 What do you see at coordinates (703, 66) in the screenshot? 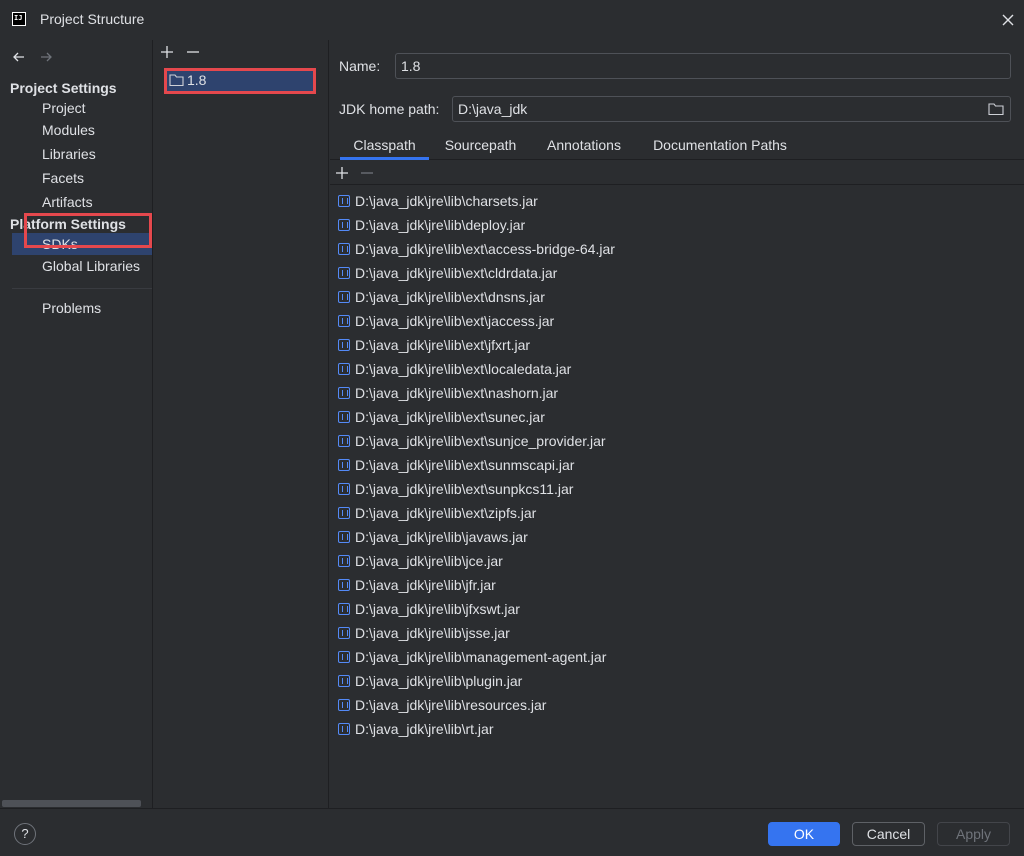
I see `name-input: 1.8` at bounding box center [703, 66].